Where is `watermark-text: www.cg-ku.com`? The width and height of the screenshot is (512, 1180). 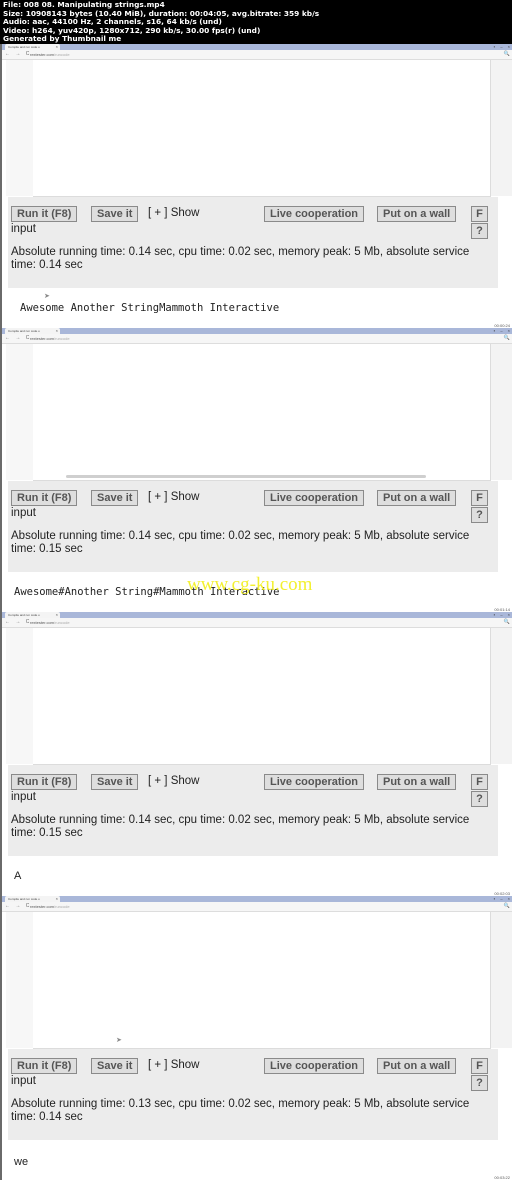
watermark-text: www.cg-ku.com is located at coordinates (250, 584).